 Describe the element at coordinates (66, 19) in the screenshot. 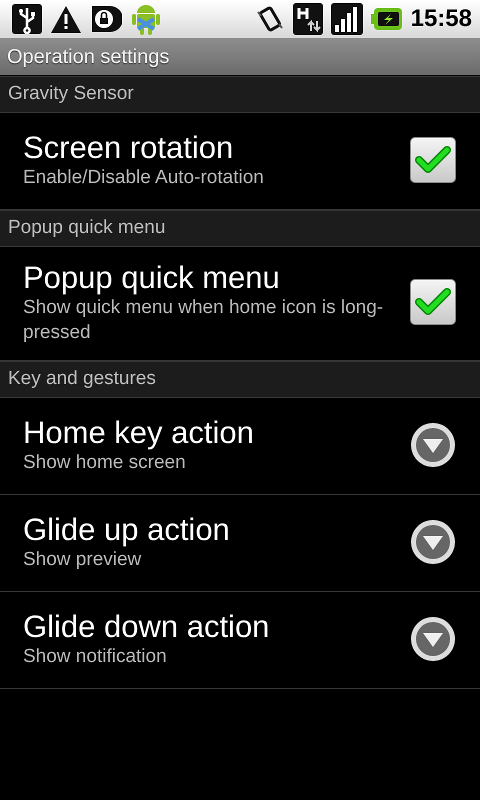

I see `warning-icon` at that location.